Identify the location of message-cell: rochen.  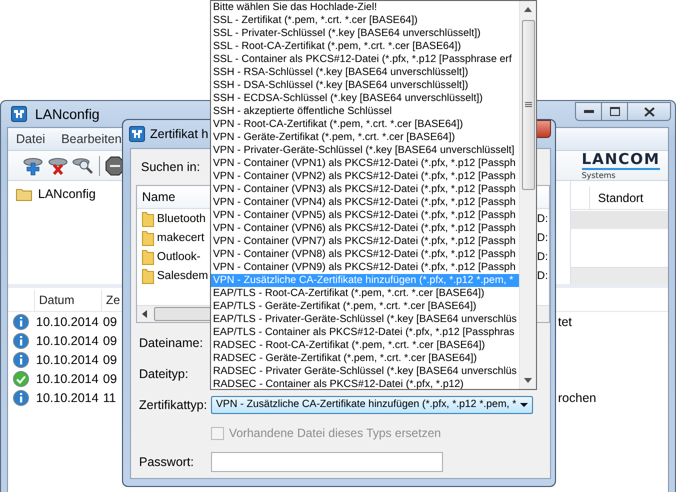
(577, 397).